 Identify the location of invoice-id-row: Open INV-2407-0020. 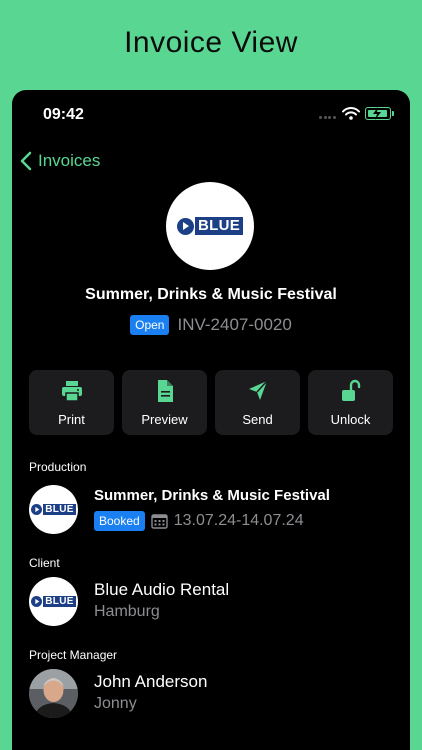
(211, 325).